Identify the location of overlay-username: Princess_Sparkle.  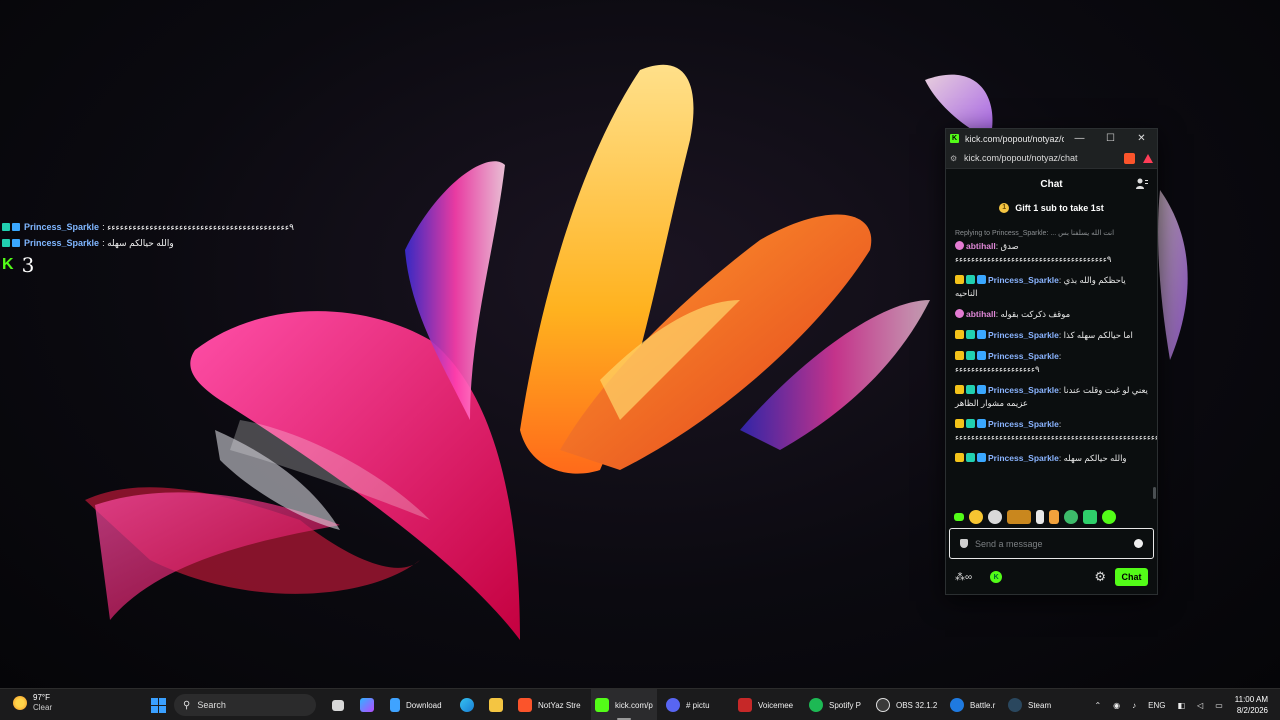
(62, 227).